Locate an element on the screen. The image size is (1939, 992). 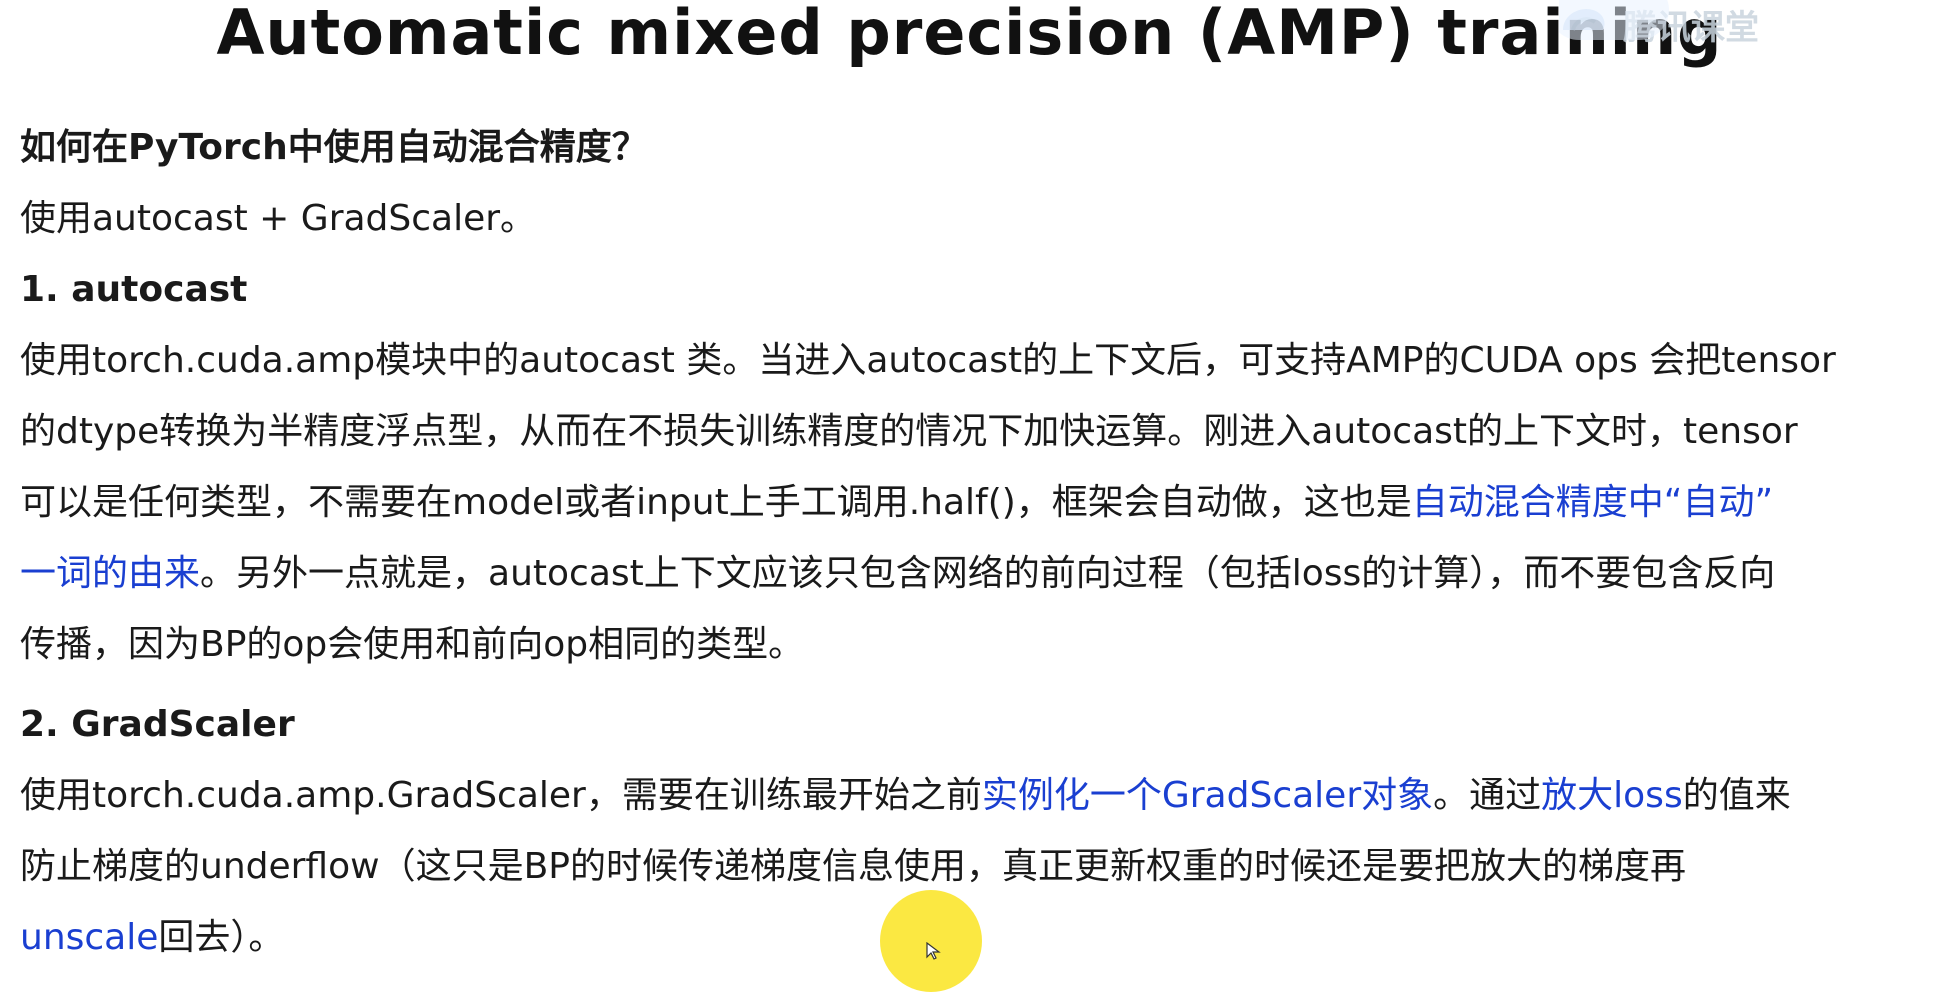
highlight-link-auto: 自动混合精度中“自动” is located at coordinates (1592, 502).